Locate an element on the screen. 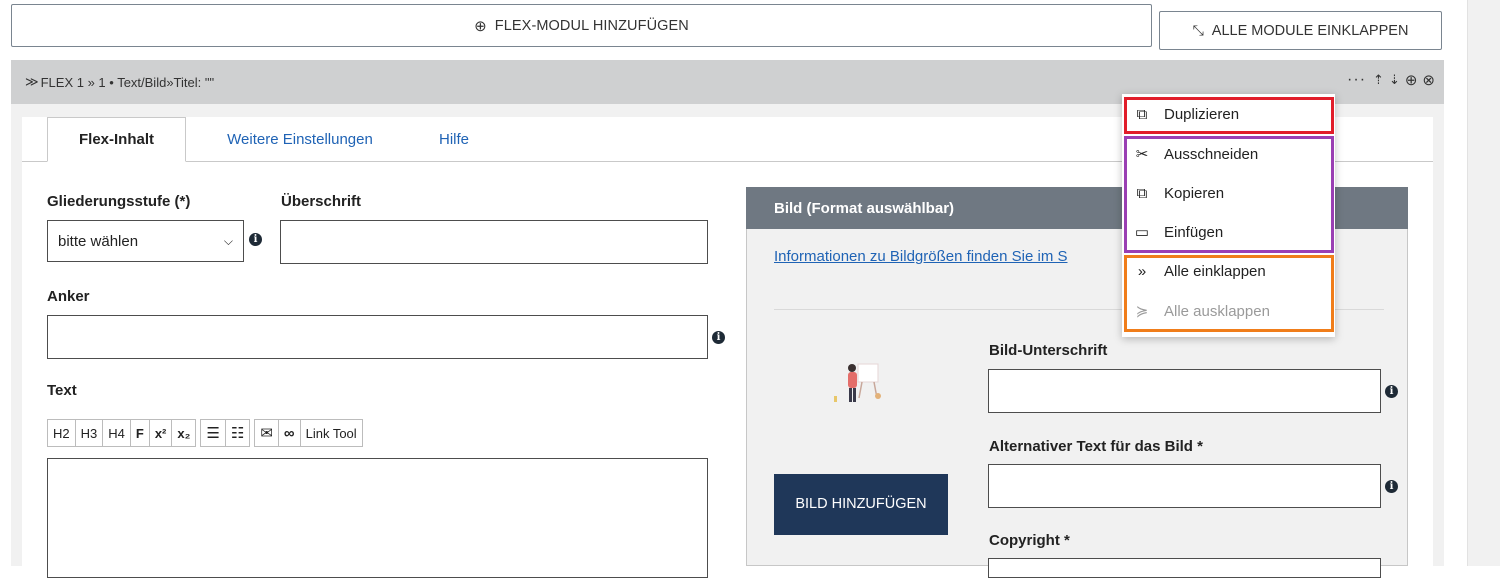 The height and width of the screenshot is (578, 1500). list-group: ☰ ☷ is located at coordinates (225, 433).